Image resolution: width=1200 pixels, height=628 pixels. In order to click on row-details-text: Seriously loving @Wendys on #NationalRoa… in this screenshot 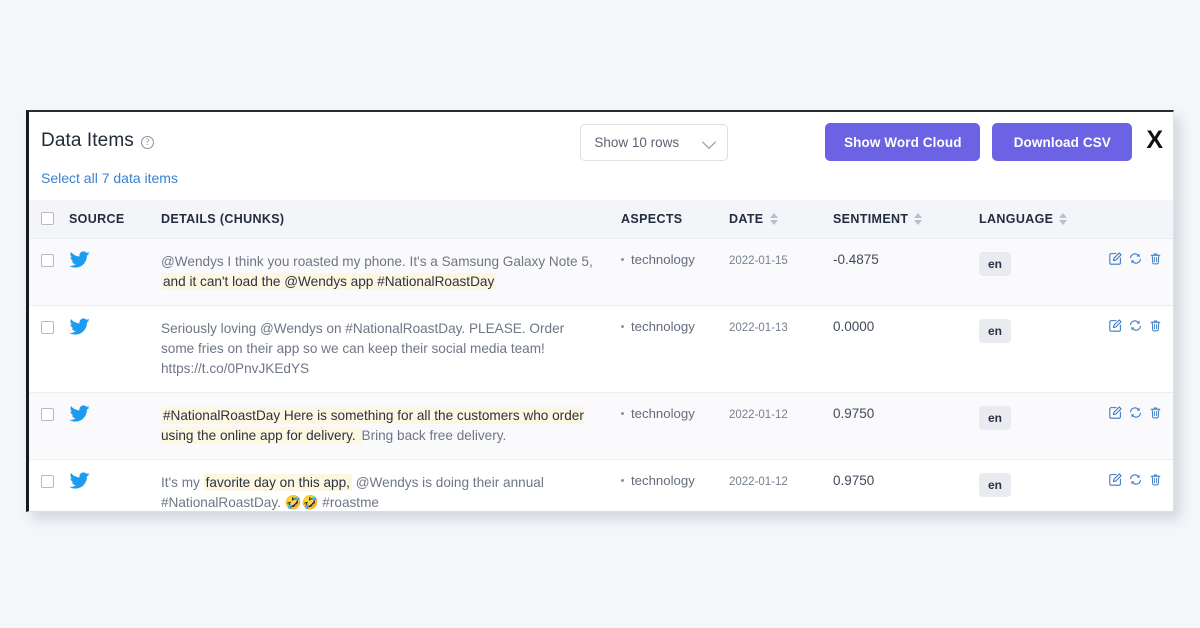, I will do `click(380, 349)`.